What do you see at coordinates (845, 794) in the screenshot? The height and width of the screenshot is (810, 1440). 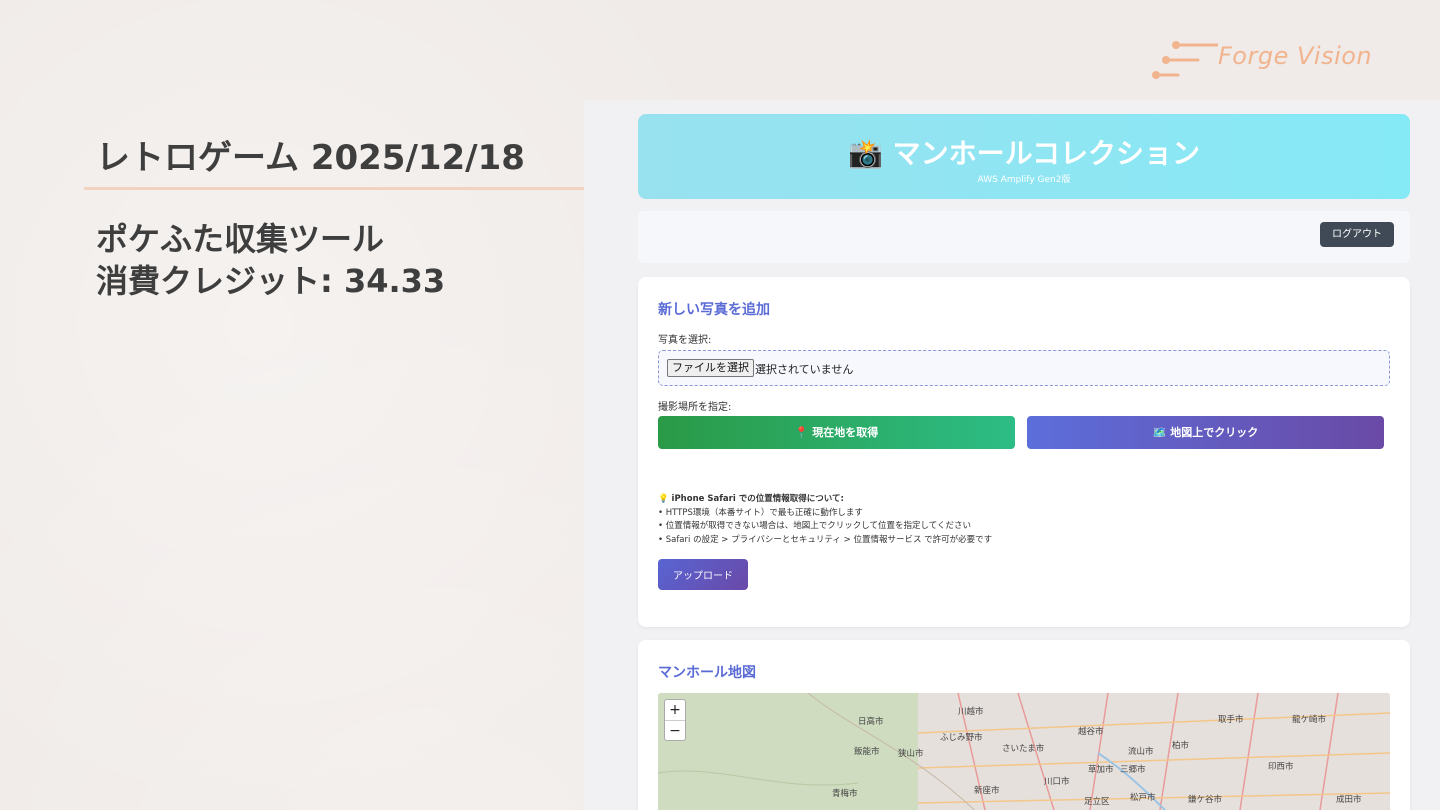 I see `map-city-label: 青梅市` at bounding box center [845, 794].